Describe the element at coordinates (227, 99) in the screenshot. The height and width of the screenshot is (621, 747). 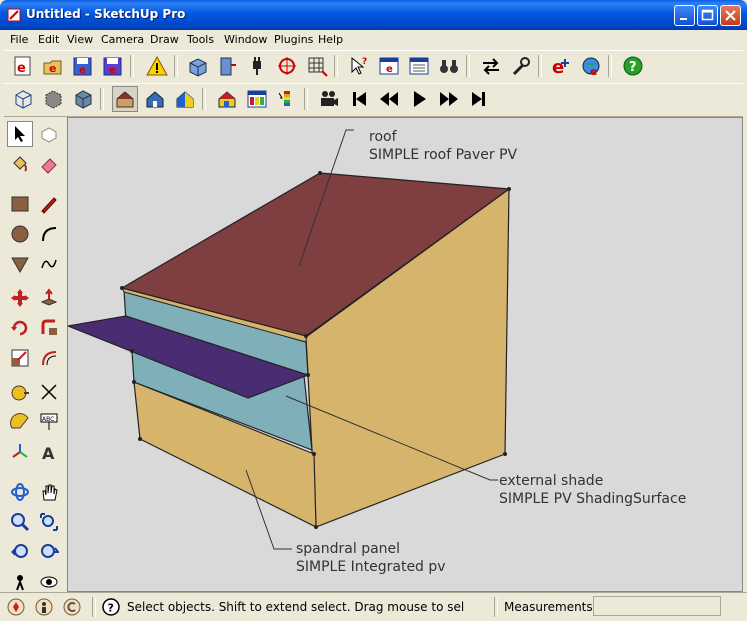
I see `render-mode-button` at that location.